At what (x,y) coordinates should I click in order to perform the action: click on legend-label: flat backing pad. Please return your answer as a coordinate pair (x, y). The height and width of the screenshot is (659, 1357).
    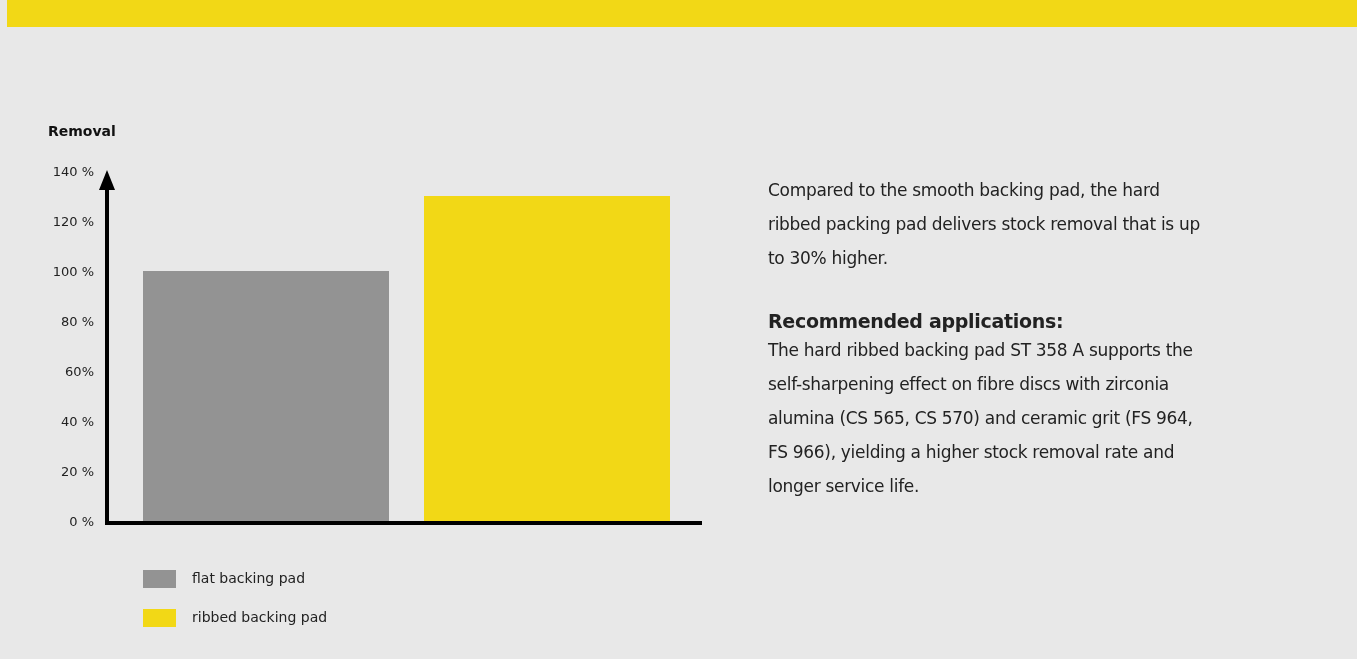
    Looking at the image, I should click on (249, 578).